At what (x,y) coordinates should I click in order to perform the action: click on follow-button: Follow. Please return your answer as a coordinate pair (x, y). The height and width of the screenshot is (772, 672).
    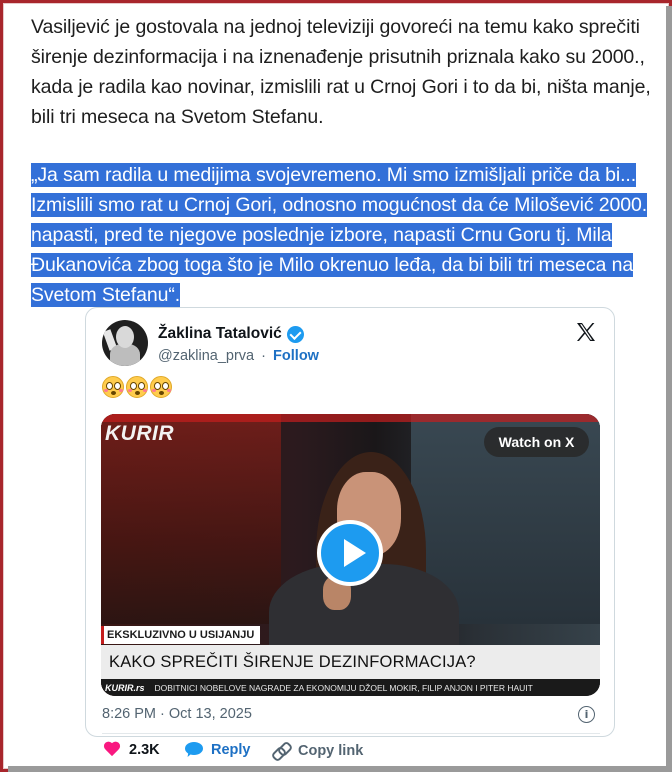
    Looking at the image, I should click on (296, 356).